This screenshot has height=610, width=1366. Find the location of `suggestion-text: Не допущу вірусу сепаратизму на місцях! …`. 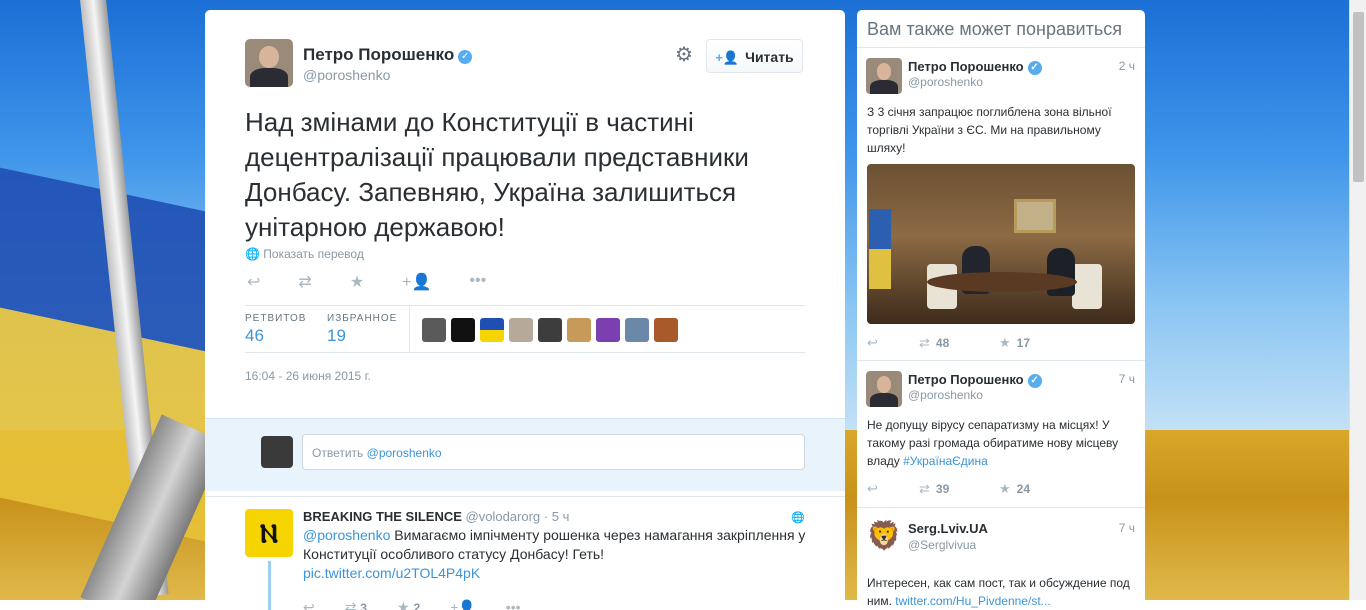

suggestion-text: Не допущу вірусу сепаратизму на місцях! … is located at coordinates (993, 443).